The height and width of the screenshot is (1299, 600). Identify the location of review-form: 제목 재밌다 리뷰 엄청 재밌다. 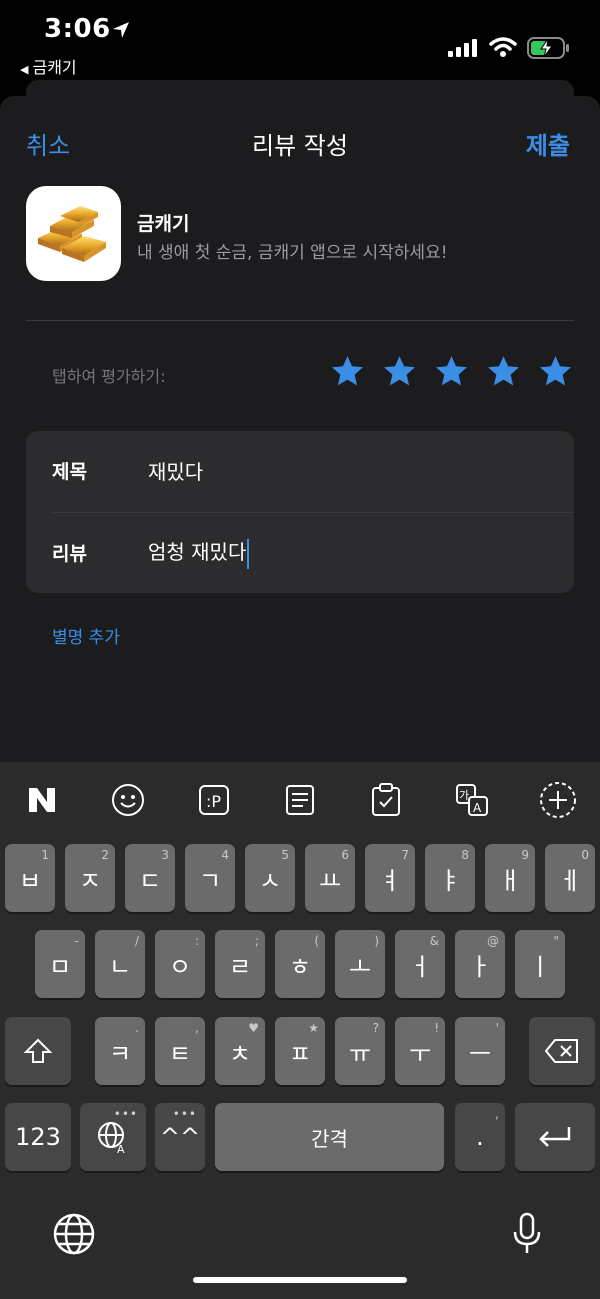
(300, 512).